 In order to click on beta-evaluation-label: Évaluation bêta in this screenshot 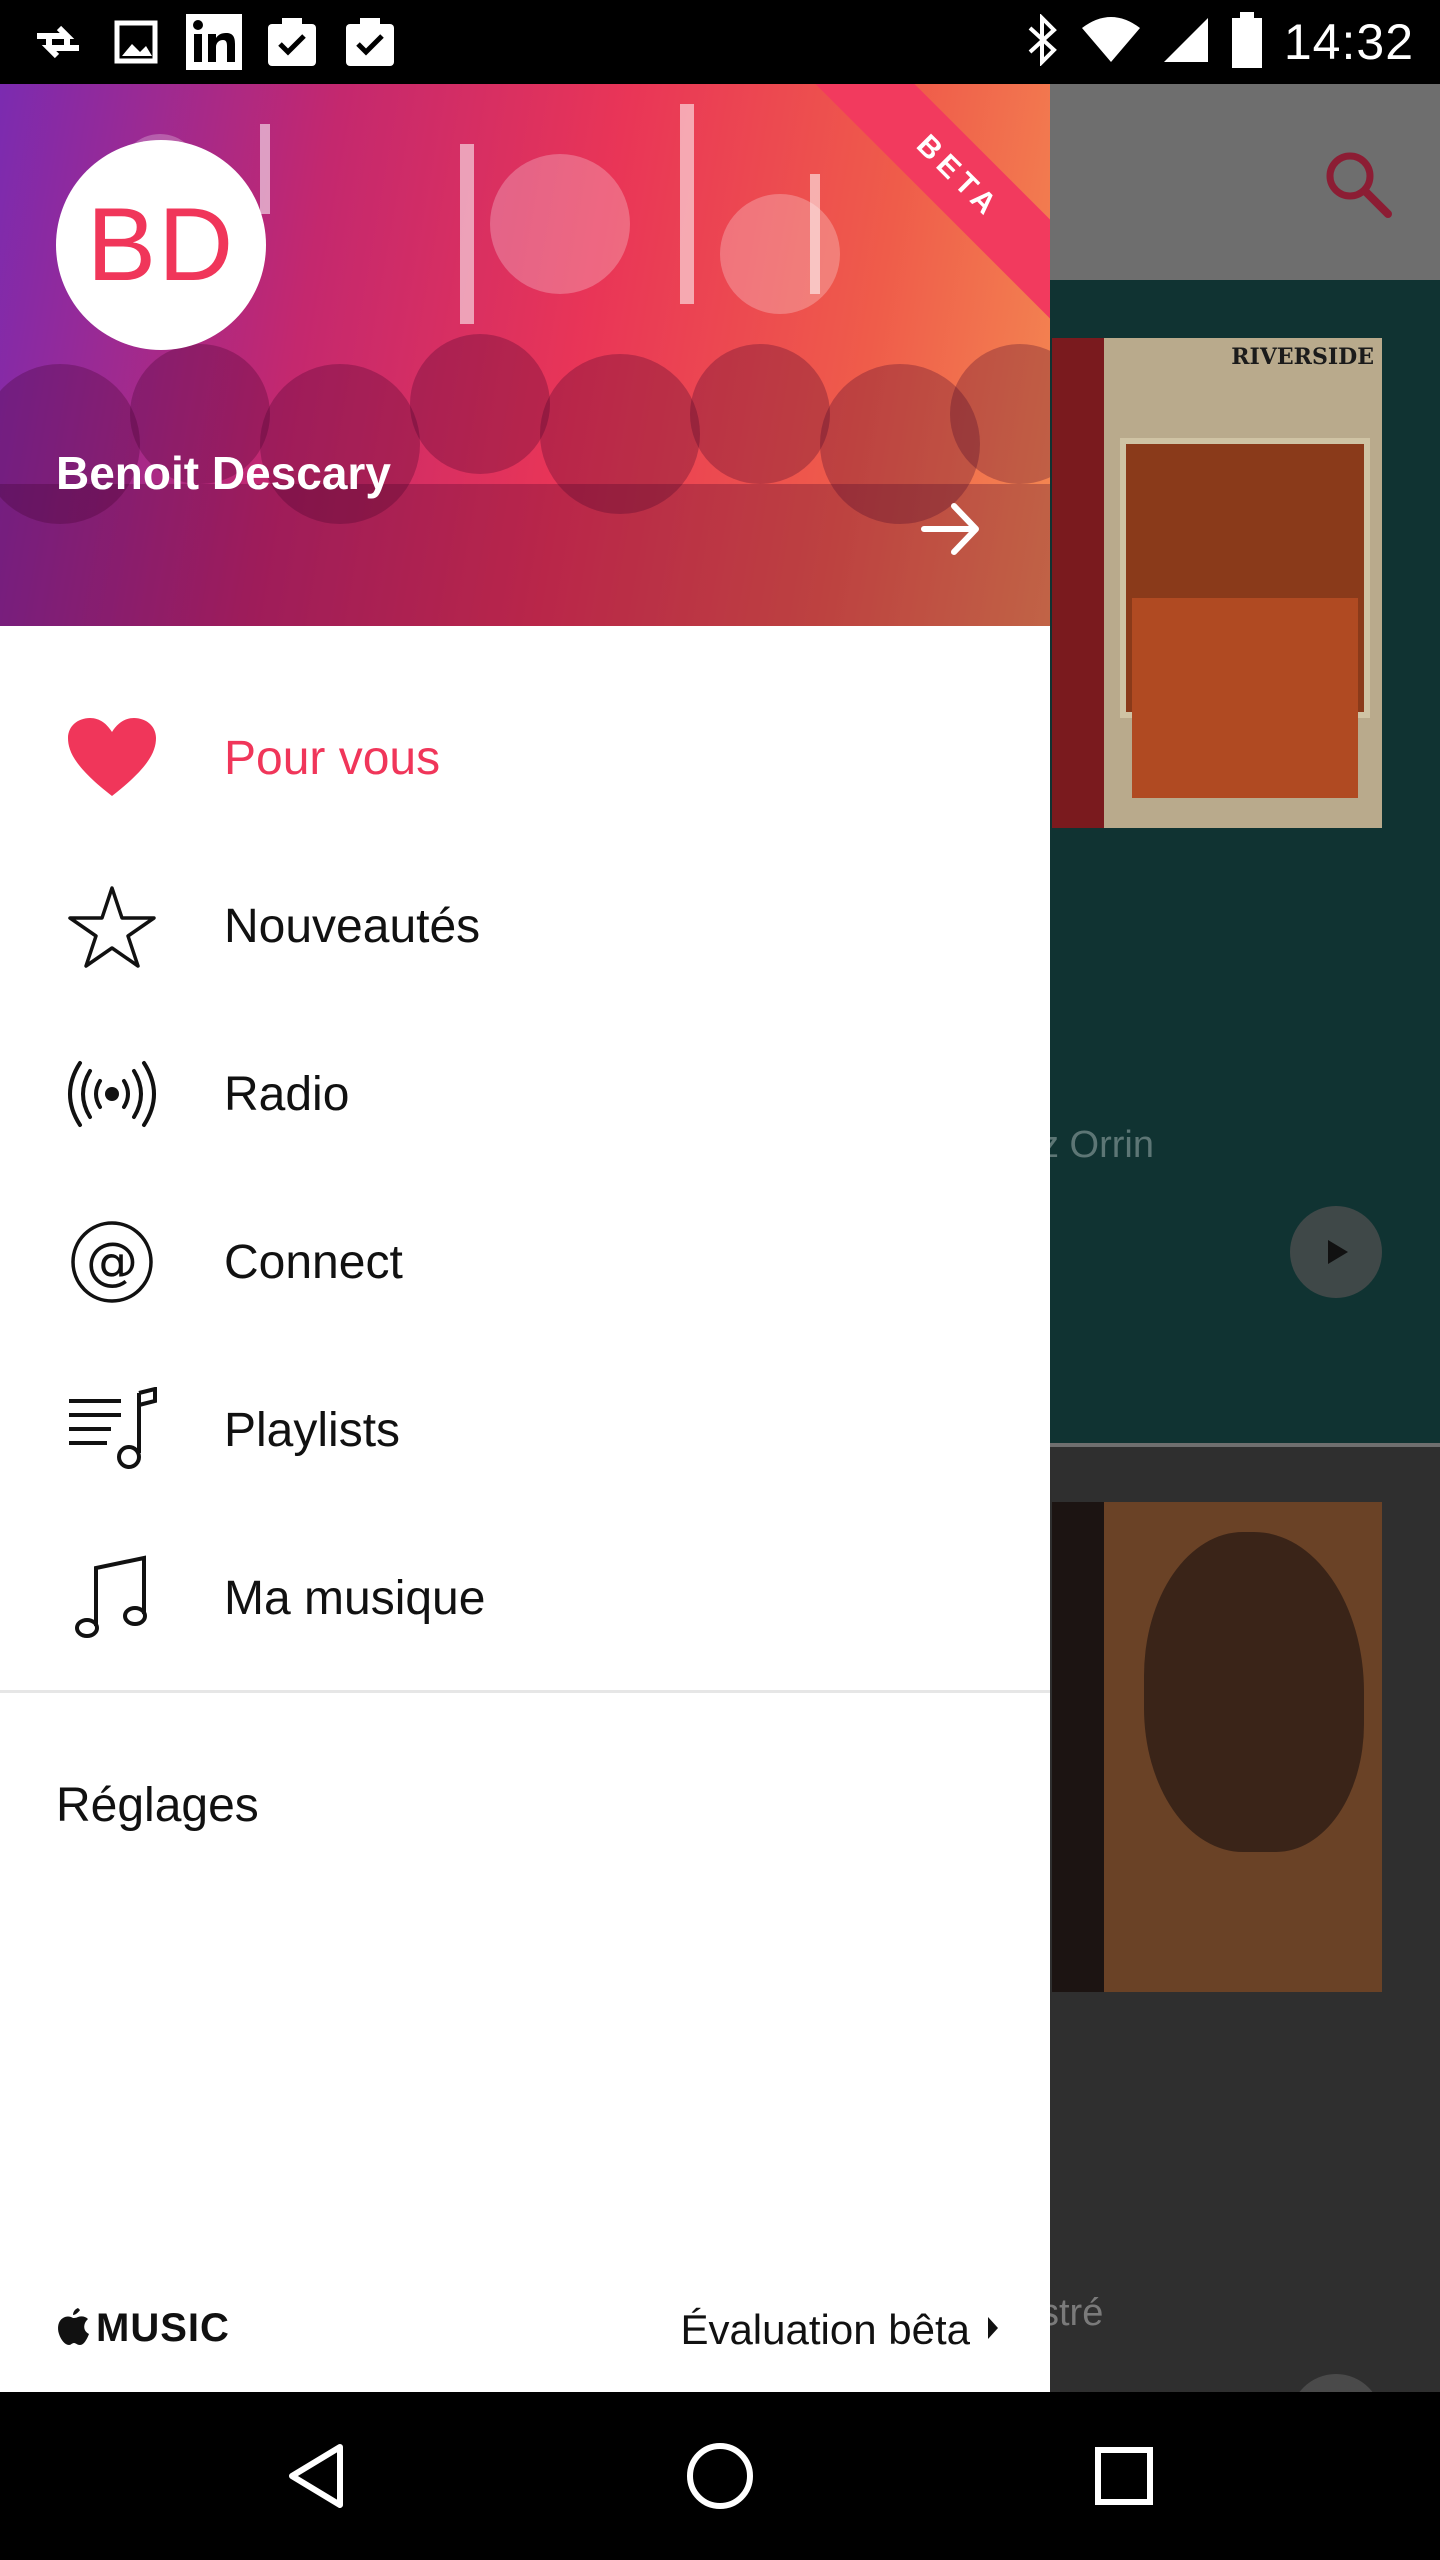, I will do `click(825, 2329)`.